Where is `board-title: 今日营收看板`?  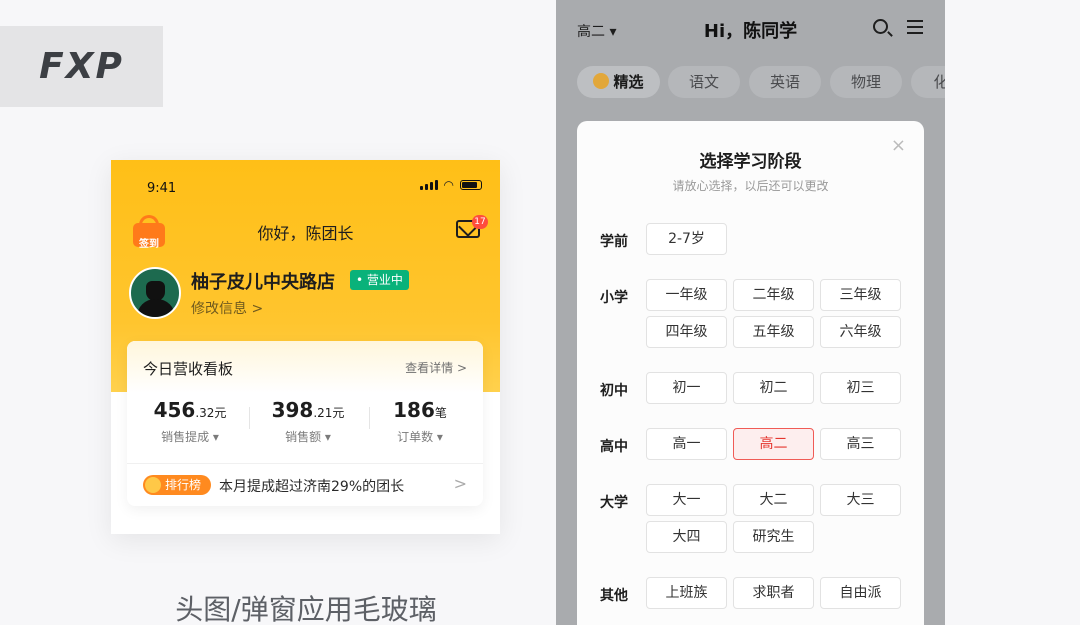 board-title: 今日营收看板 is located at coordinates (188, 369).